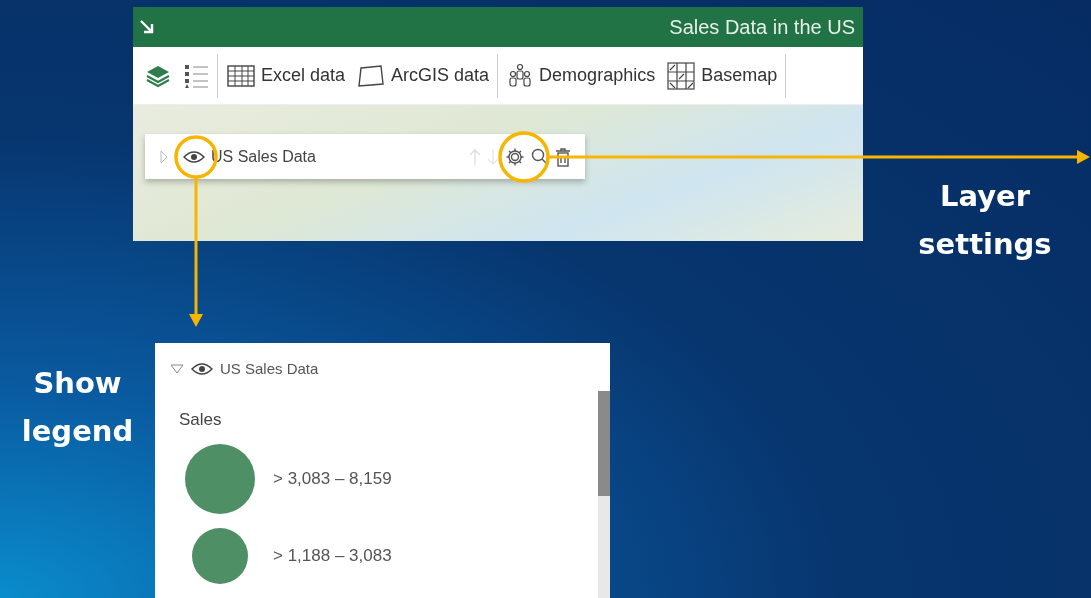  I want to click on callout-label: Show legend, so click(77, 407).